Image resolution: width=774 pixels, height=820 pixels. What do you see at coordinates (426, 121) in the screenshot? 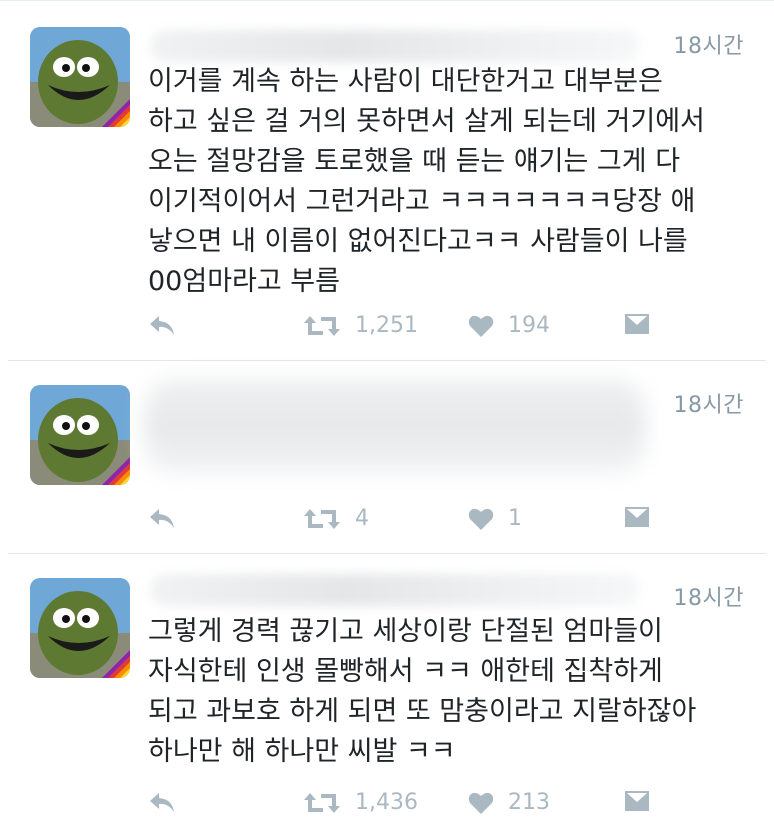
I see `tweet-text-line: 하고 싶은 걸 거의 못하면서 살게 되는데 거기에서` at bounding box center [426, 121].